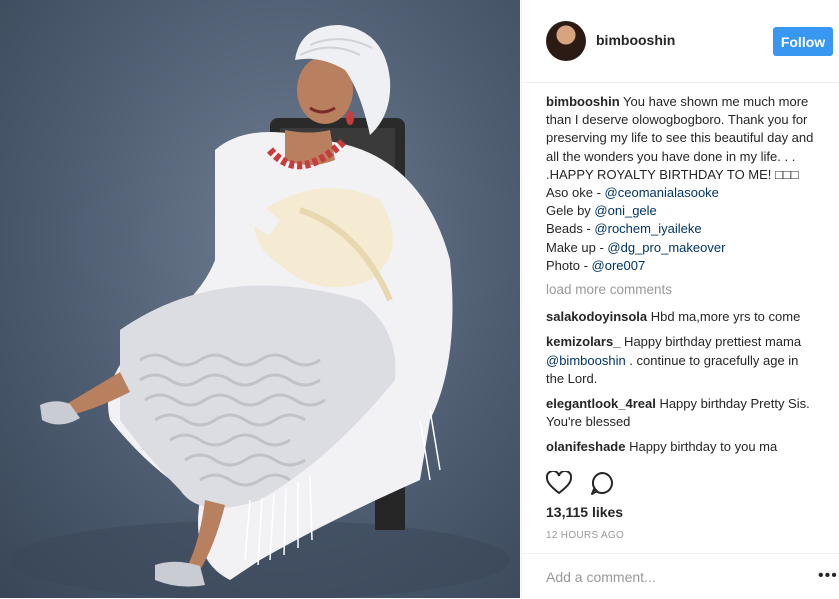  I want to click on comment-text: Happy birthday prettiest mama, so click(711, 342).